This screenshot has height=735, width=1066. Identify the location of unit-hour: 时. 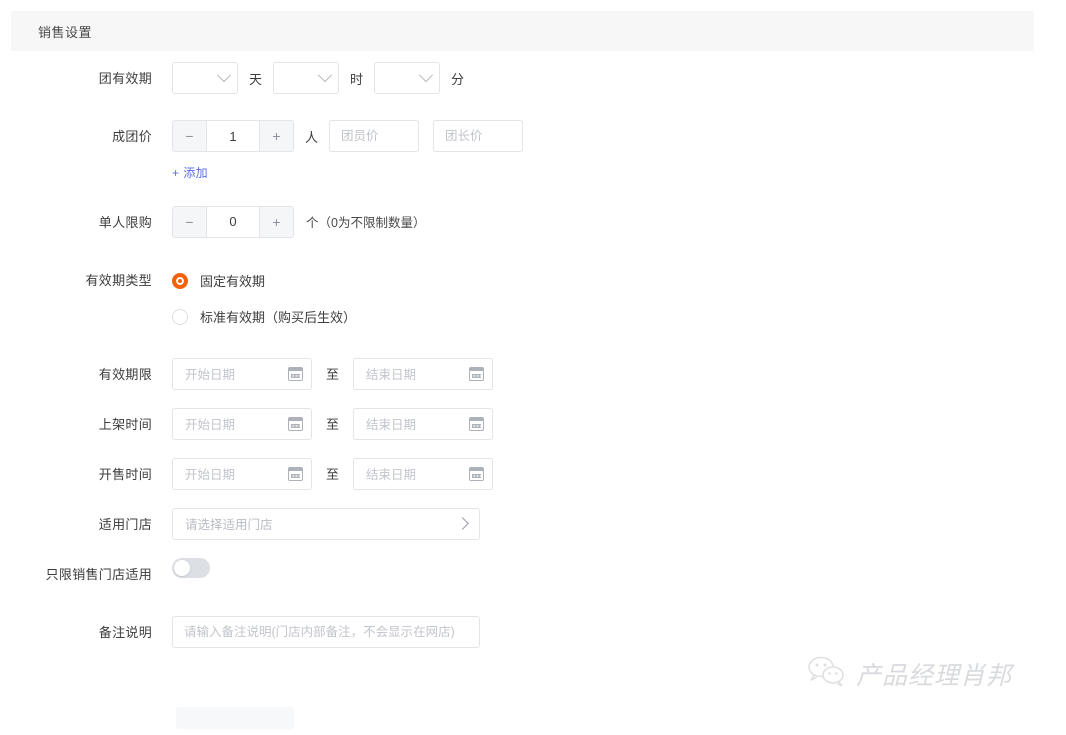
(357, 79).